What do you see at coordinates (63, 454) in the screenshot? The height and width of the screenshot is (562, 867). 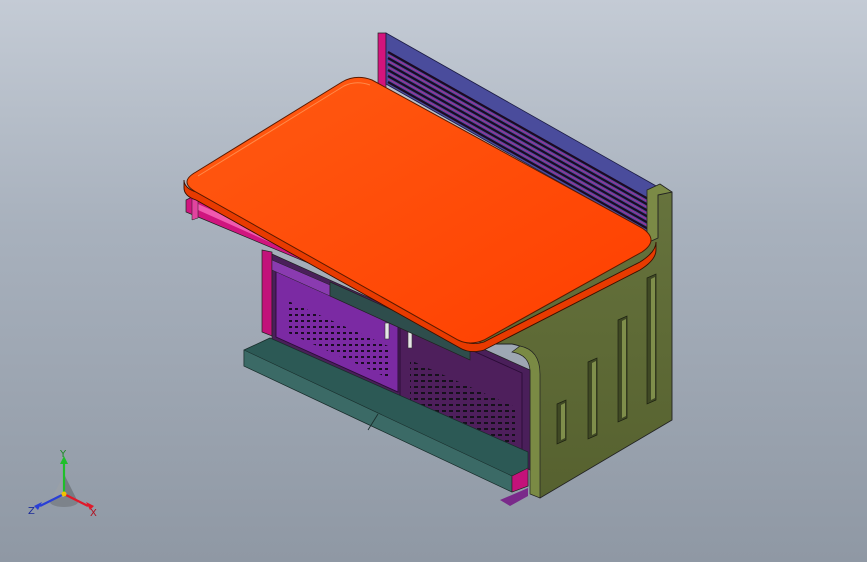 I see `y-axis-label: Y` at bounding box center [63, 454].